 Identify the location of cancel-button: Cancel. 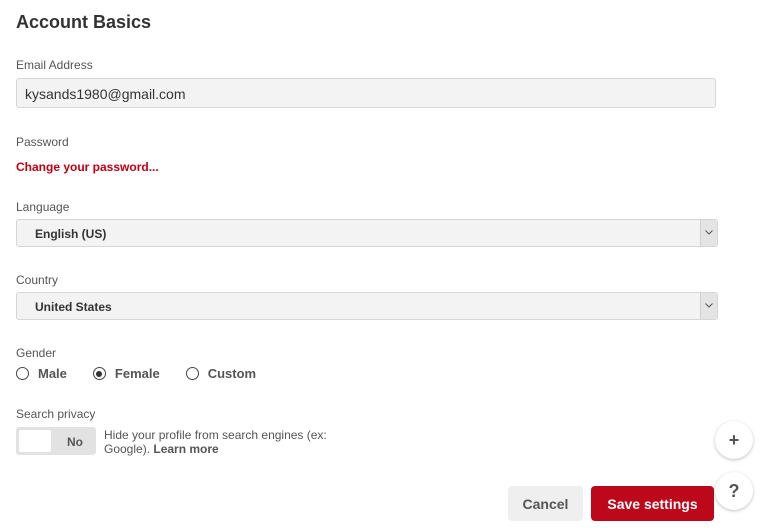
(545, 503).